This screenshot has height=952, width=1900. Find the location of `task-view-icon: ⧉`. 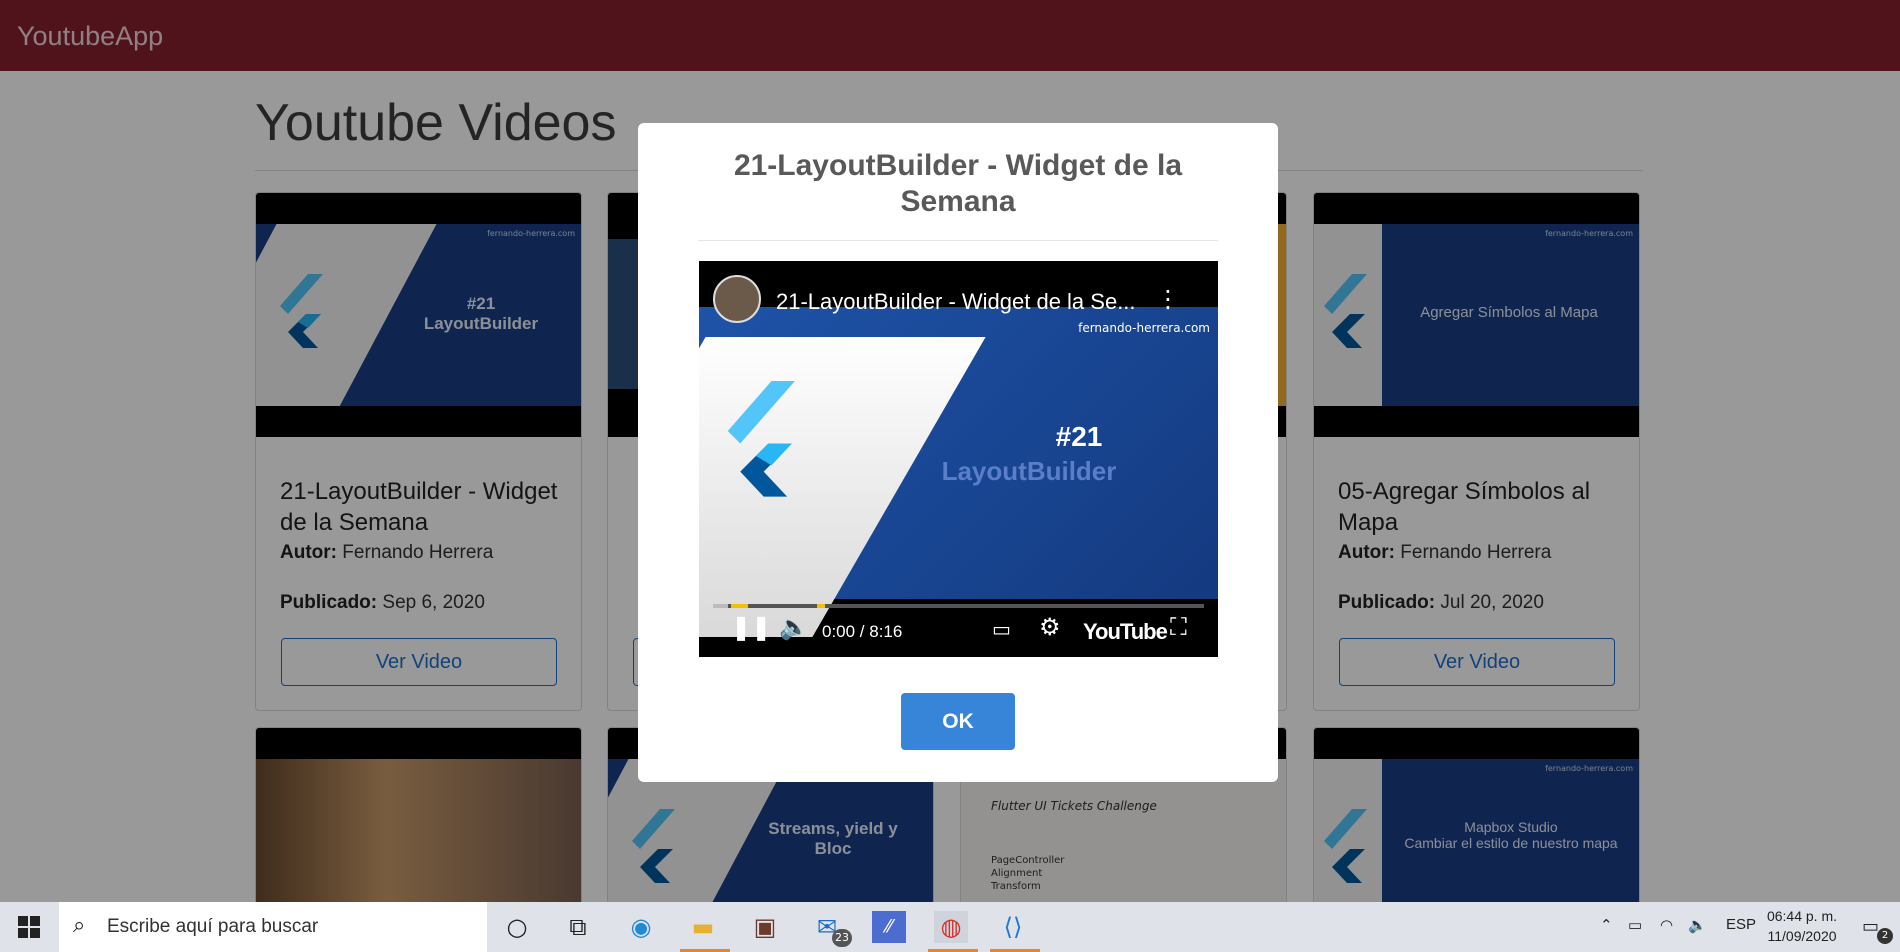

task-view-icon: ⧉ is located at coordinates (578, 927).